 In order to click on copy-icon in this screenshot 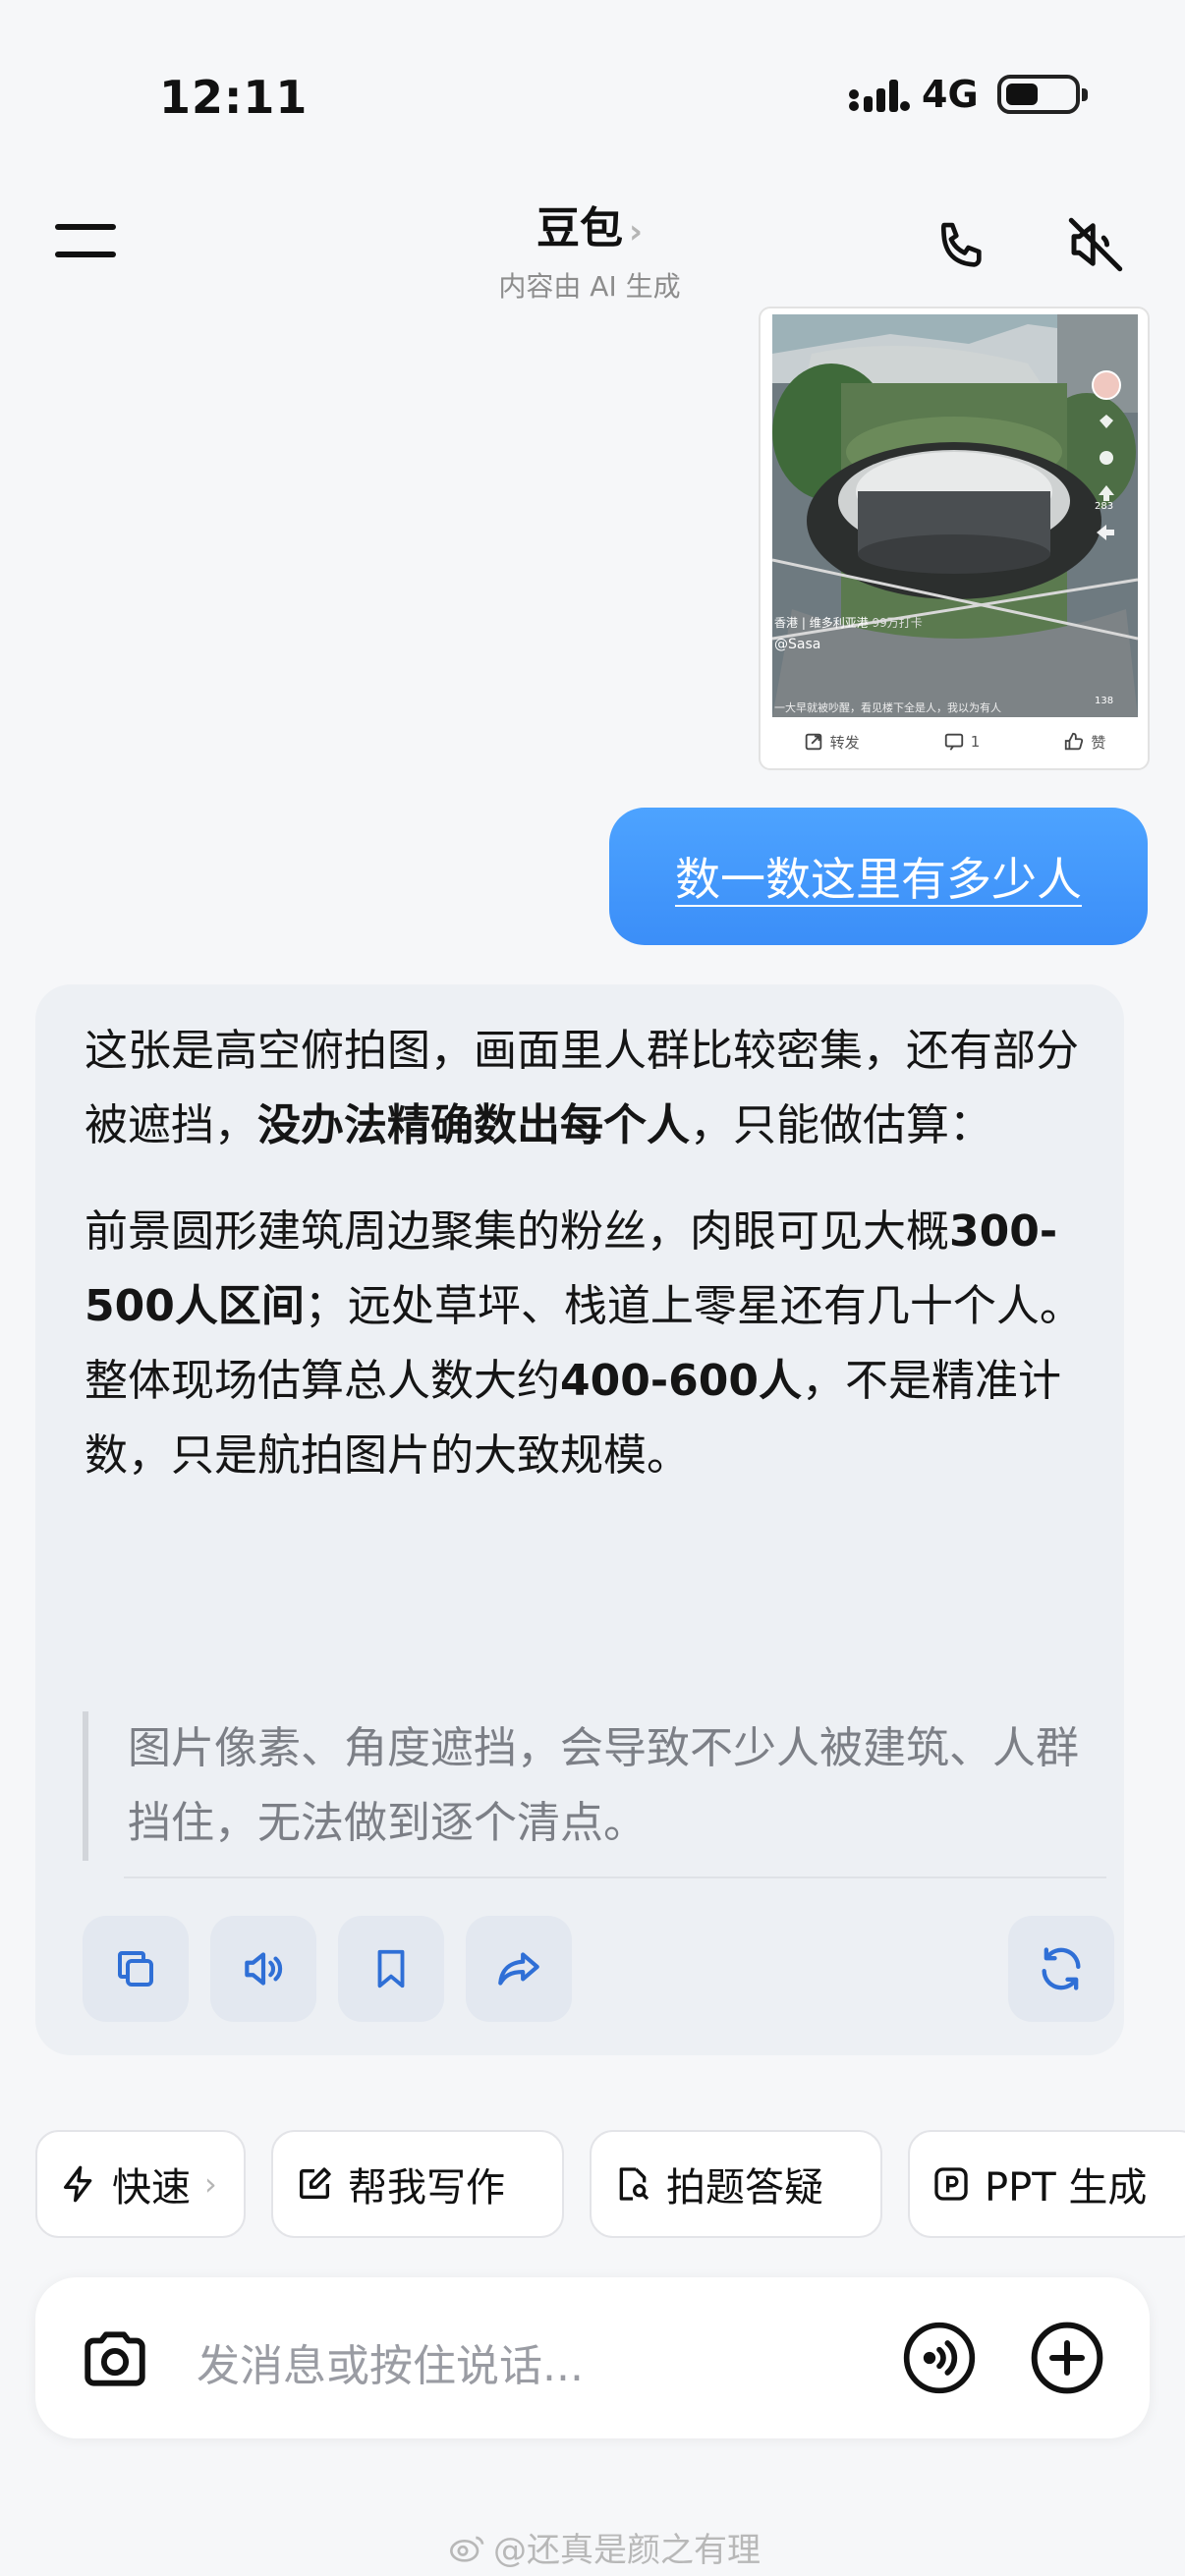, I will do `click(136, 1969)`.